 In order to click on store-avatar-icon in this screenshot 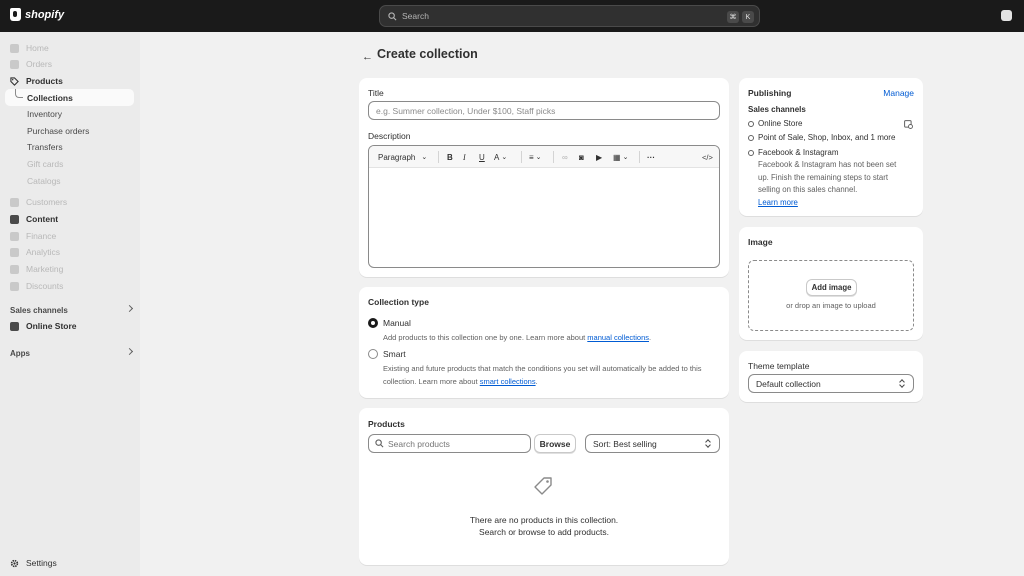, I will do `click(1006, 15)`.